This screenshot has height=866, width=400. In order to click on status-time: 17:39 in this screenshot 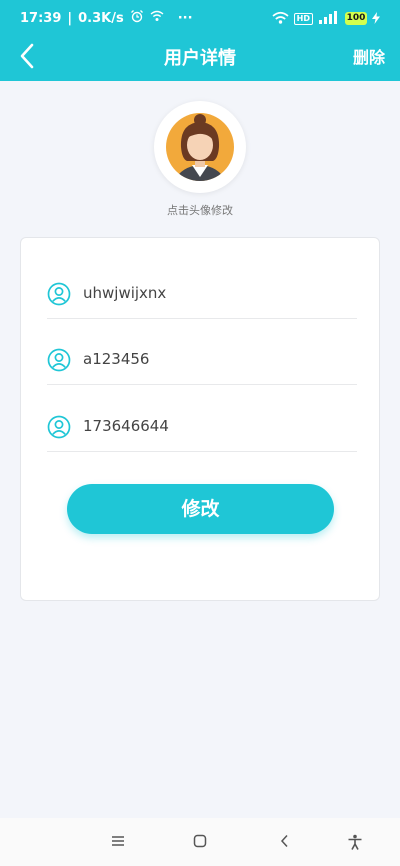, I will do `click(41, 18)`.